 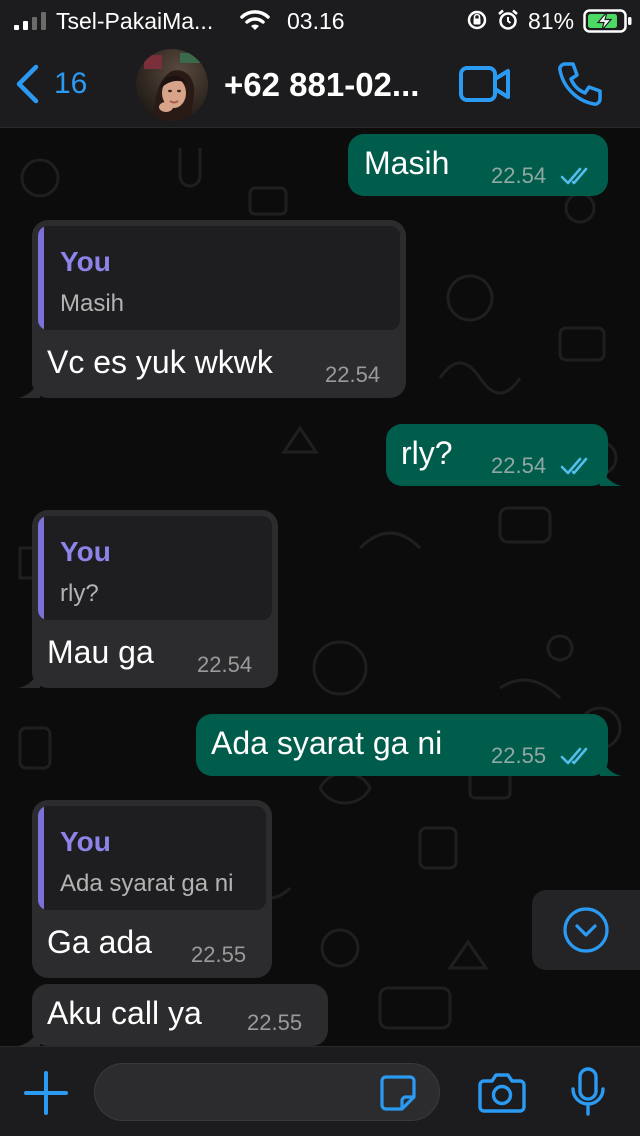 What do you see at coordinates (124, 1013) in the screenshot?
I see `message-text: Aku call ya` at bounding box center [124, 1013].